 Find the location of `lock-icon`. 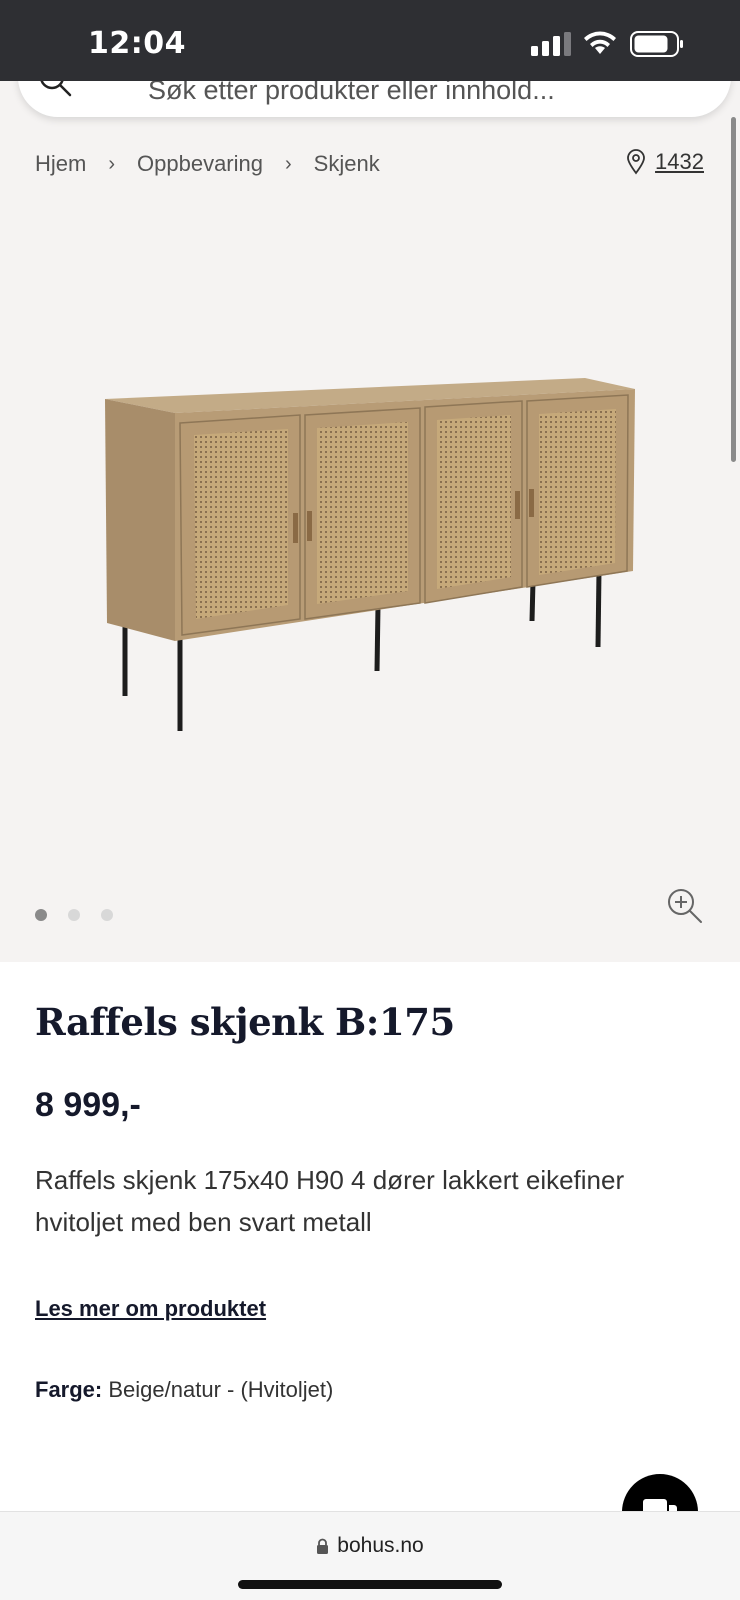

lock-icon is located at coordinates (323, 1546).